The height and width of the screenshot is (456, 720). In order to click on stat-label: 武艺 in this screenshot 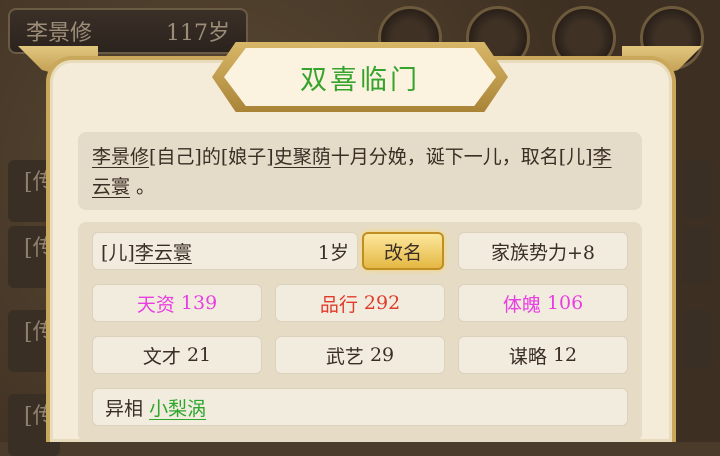, I will do `click(344, 356)`.